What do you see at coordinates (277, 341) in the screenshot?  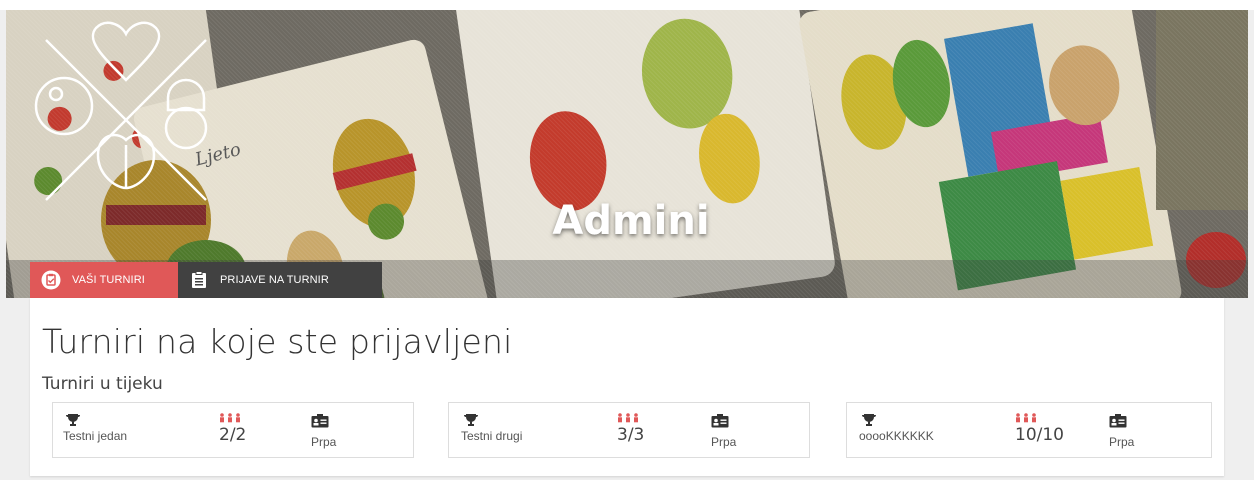 I see `section-title: Turniri na koje ste prijavljeni` at bounding box center [277, 341].